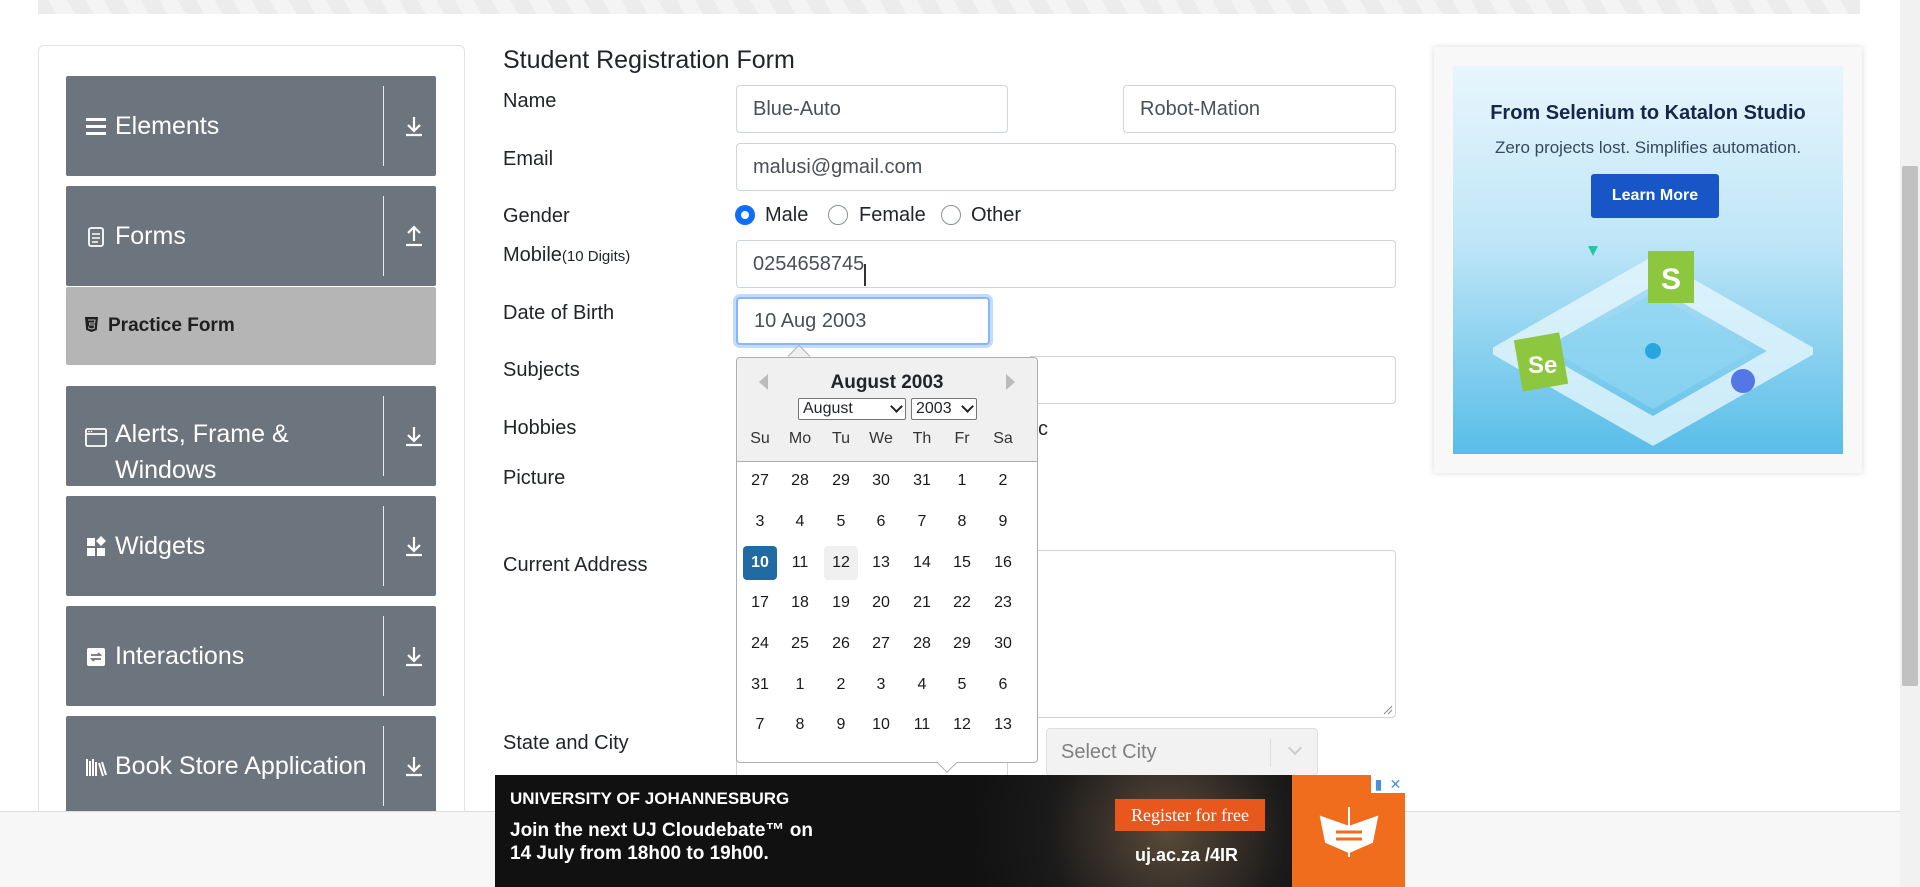 The image size is (1920, 887). What do you see at coordinates (1187, 855) in the screenshot?
I see `ad-url: uj.ac.za /4IR` at bounding box center [1187, 855].